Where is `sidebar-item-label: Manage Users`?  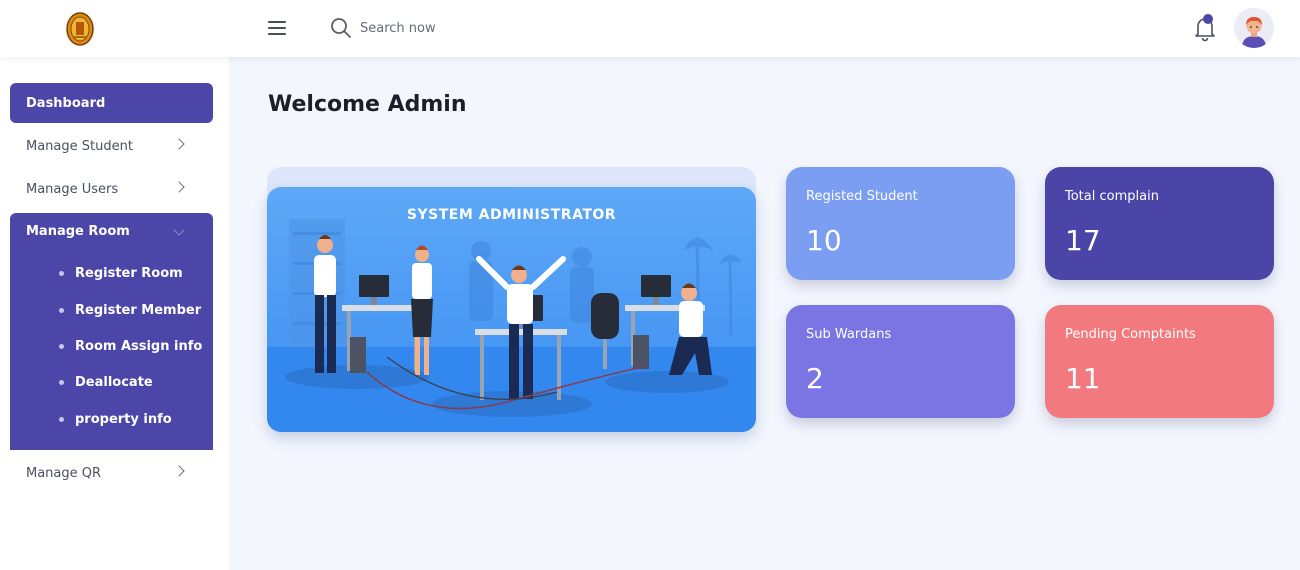 sidebar-item-label: Manage Users is located at coordinates (72, 189).